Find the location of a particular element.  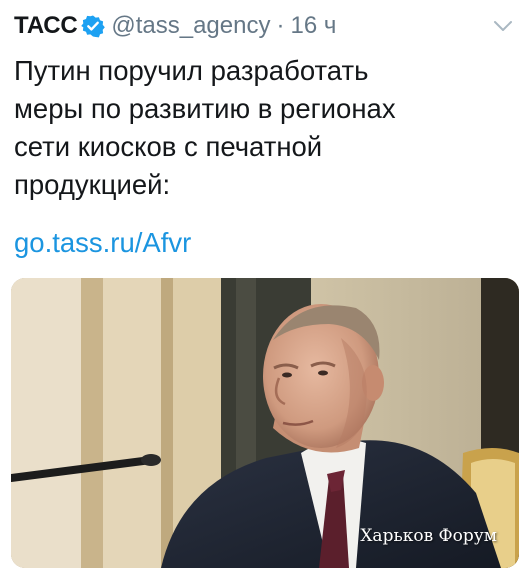

chevron-down-icon is located at coordinates (503, 26).